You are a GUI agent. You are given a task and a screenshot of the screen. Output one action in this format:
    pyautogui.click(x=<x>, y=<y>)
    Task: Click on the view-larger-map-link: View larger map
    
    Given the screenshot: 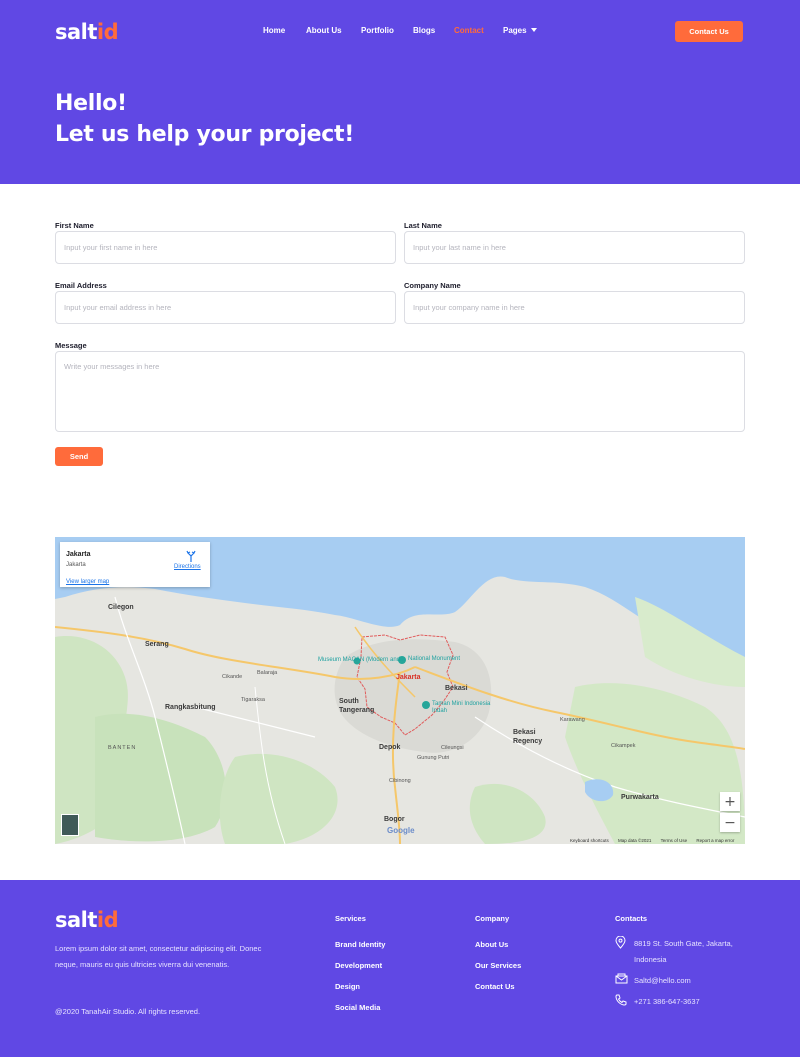 What is the action you would take?
    pyautogui.click(x=87, y=582)
    